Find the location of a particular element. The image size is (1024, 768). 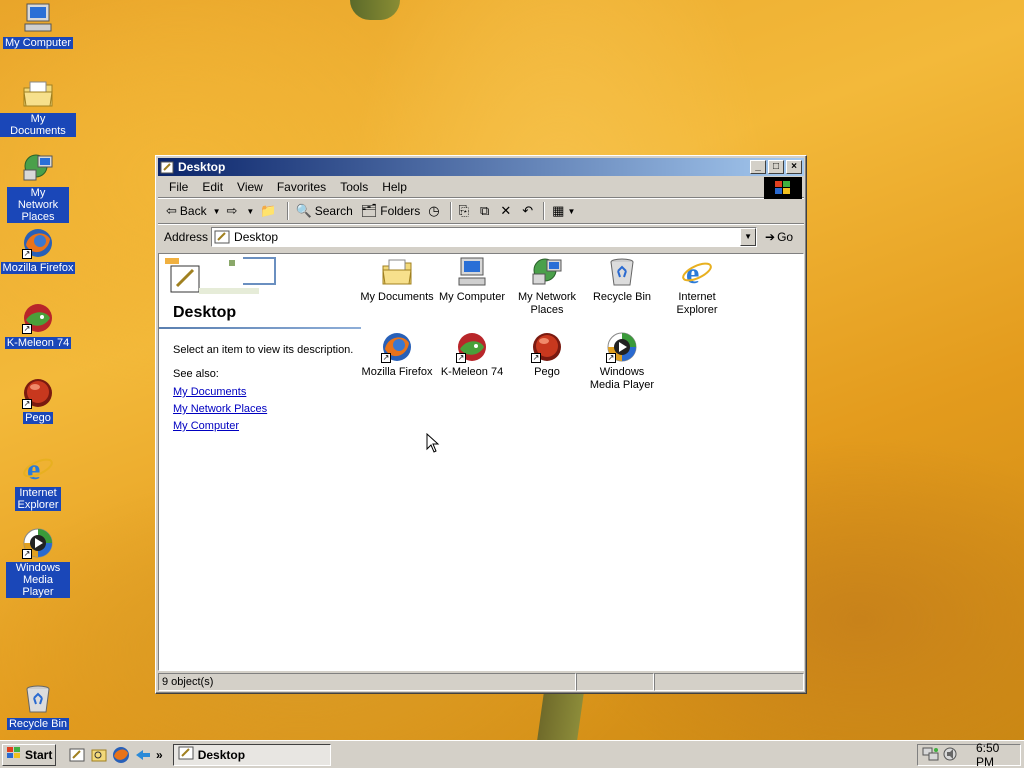

my-documents-icon is located at coordinates (38, 94).